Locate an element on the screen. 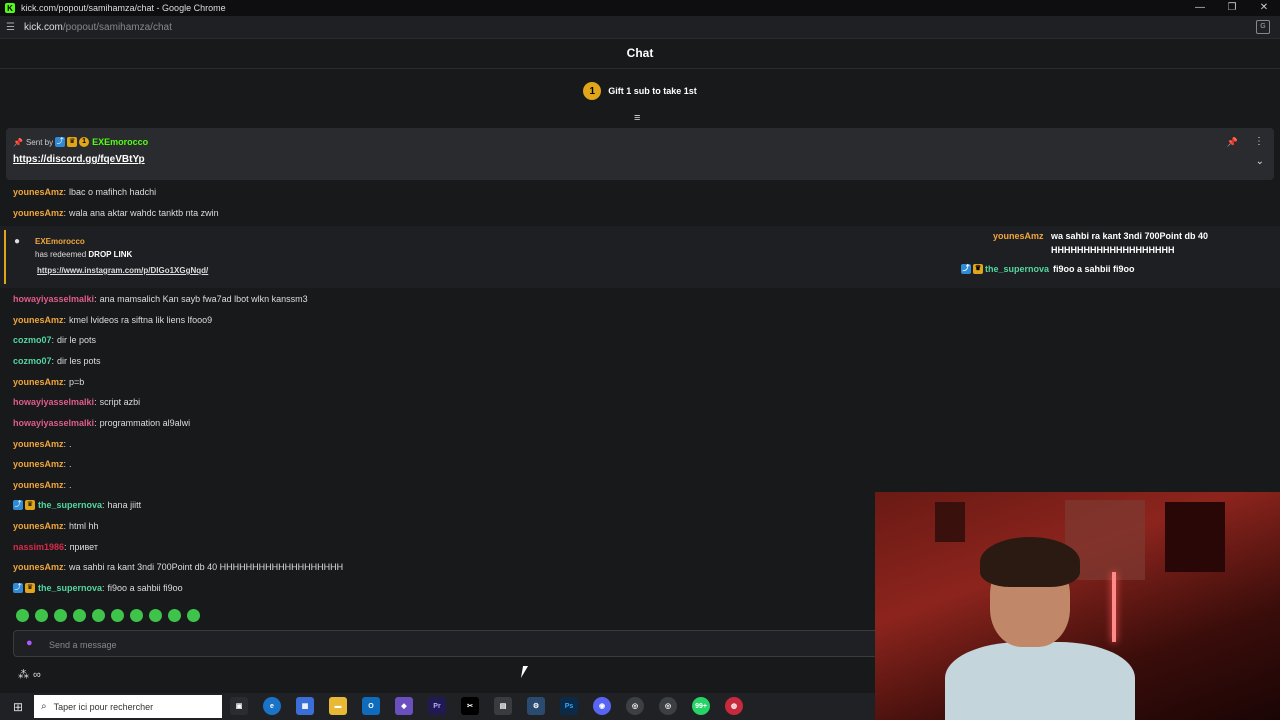  unpin-icon: 📌 is located at coordinates (1232, 142).